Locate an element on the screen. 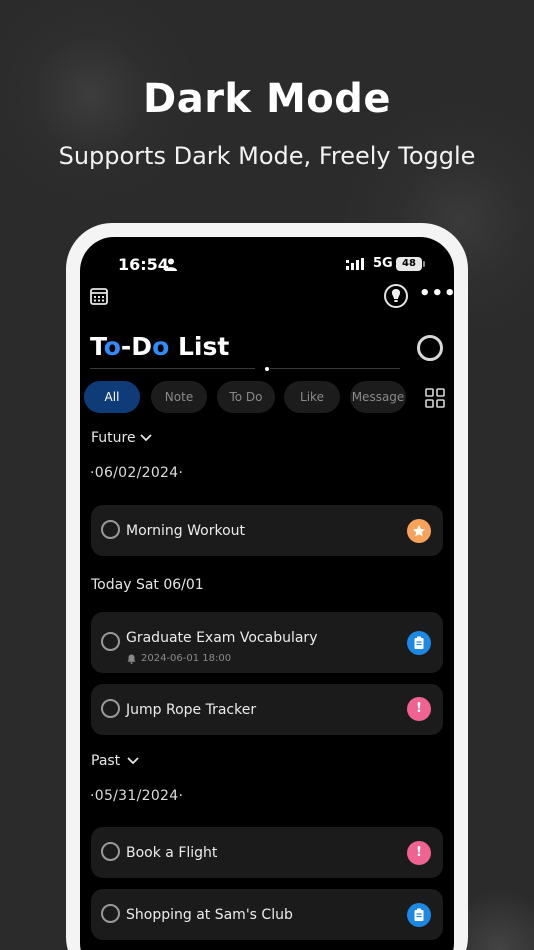 The width and height of the screenshot is (534, 950). item-title: Morning Workout is located at coordinates (186, 531).